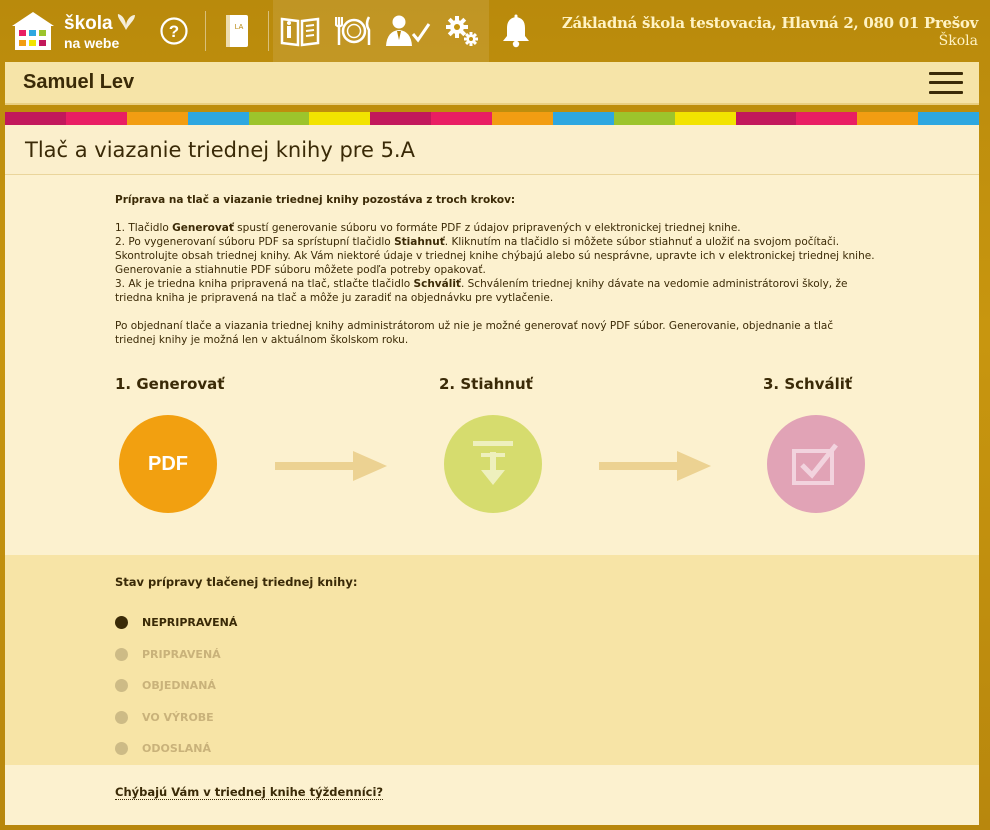  I want to click on download-button, so click(493, 464).